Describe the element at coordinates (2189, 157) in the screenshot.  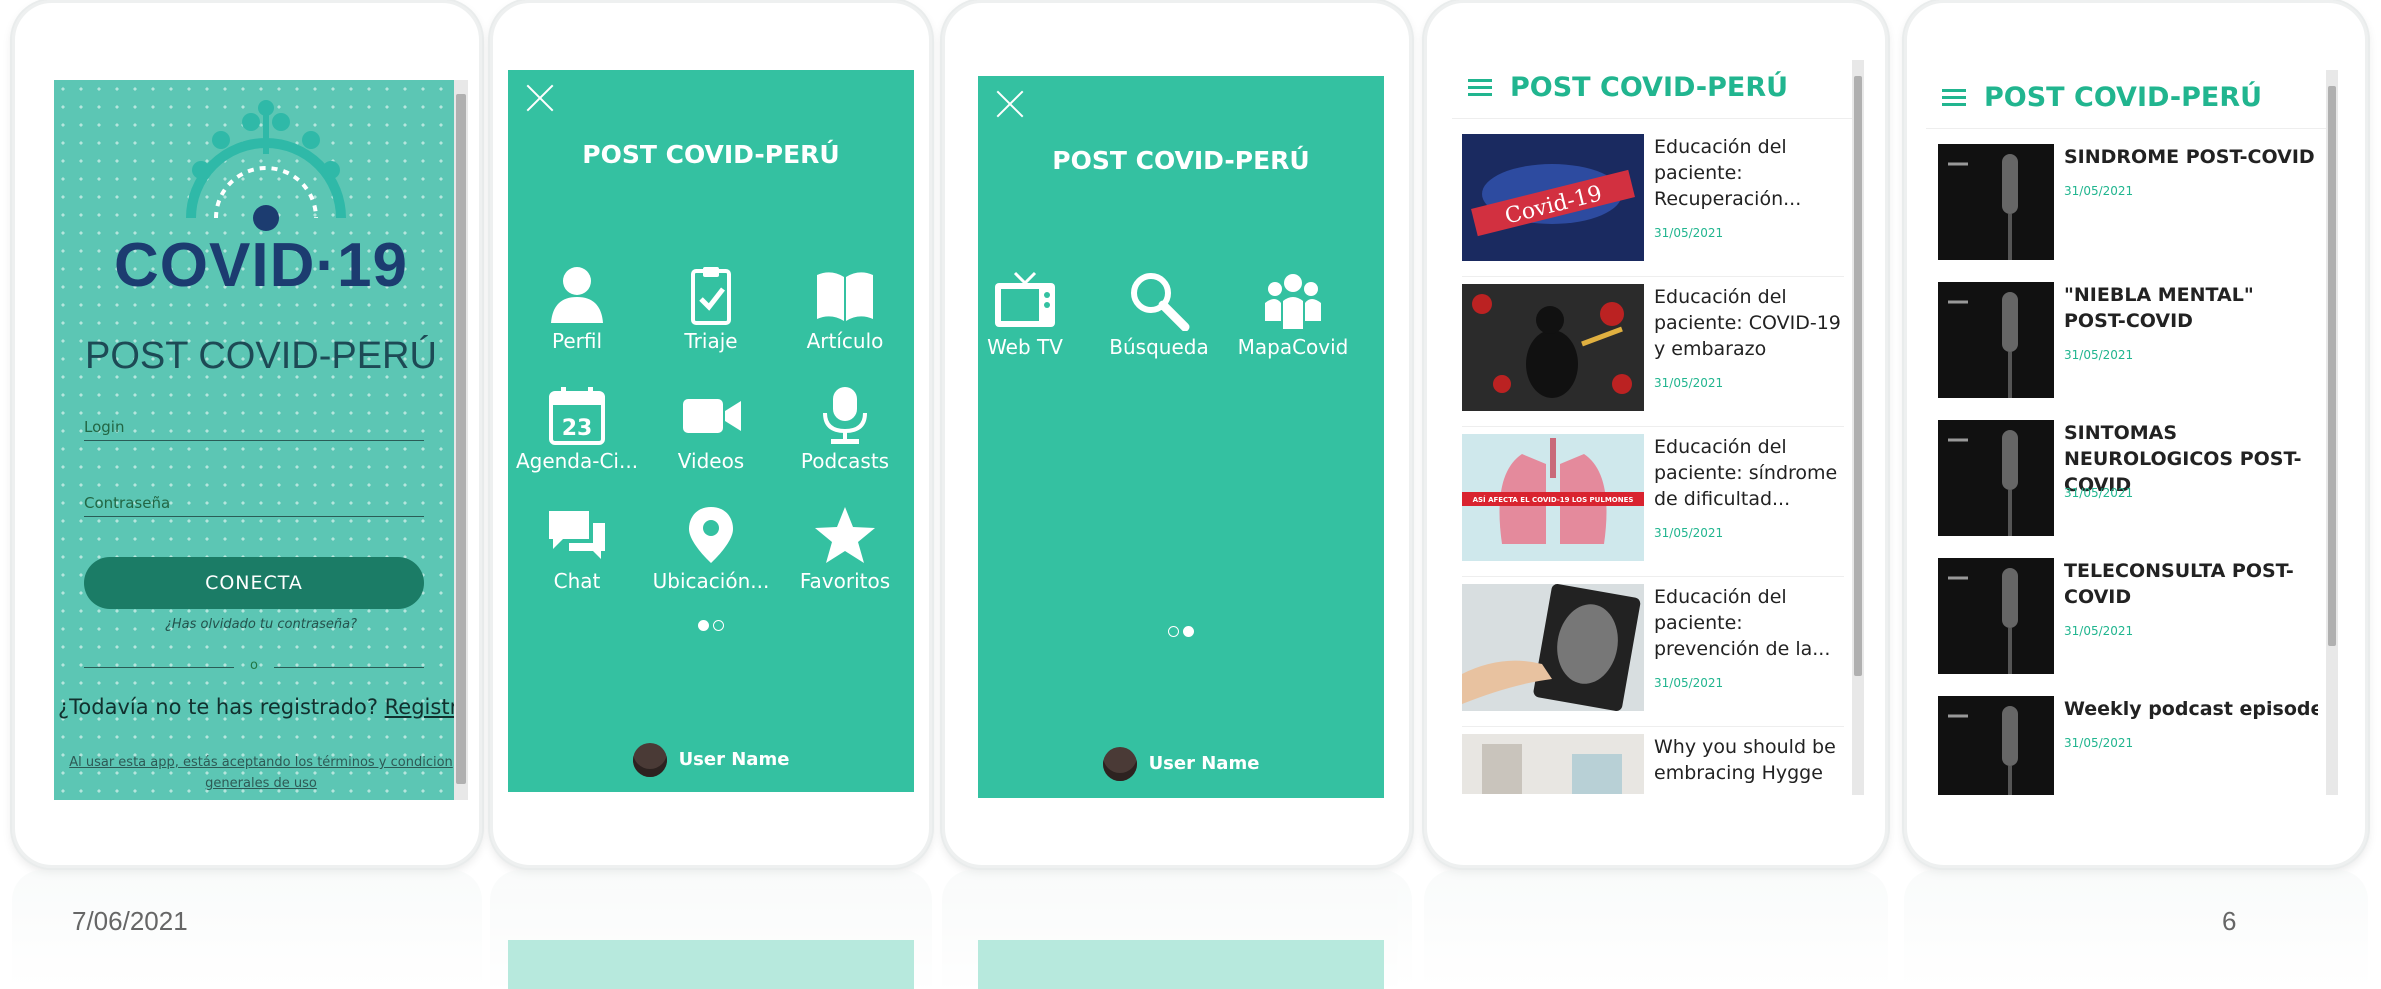
I see `podcast-title: SINDROME POST-COVID` at that location.